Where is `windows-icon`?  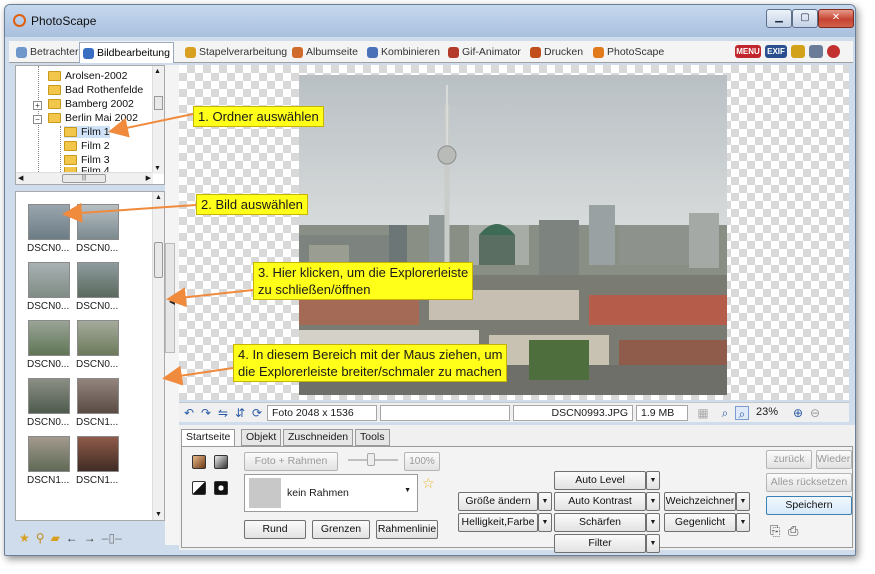
windows-icon is located at coordinates (816, 51).